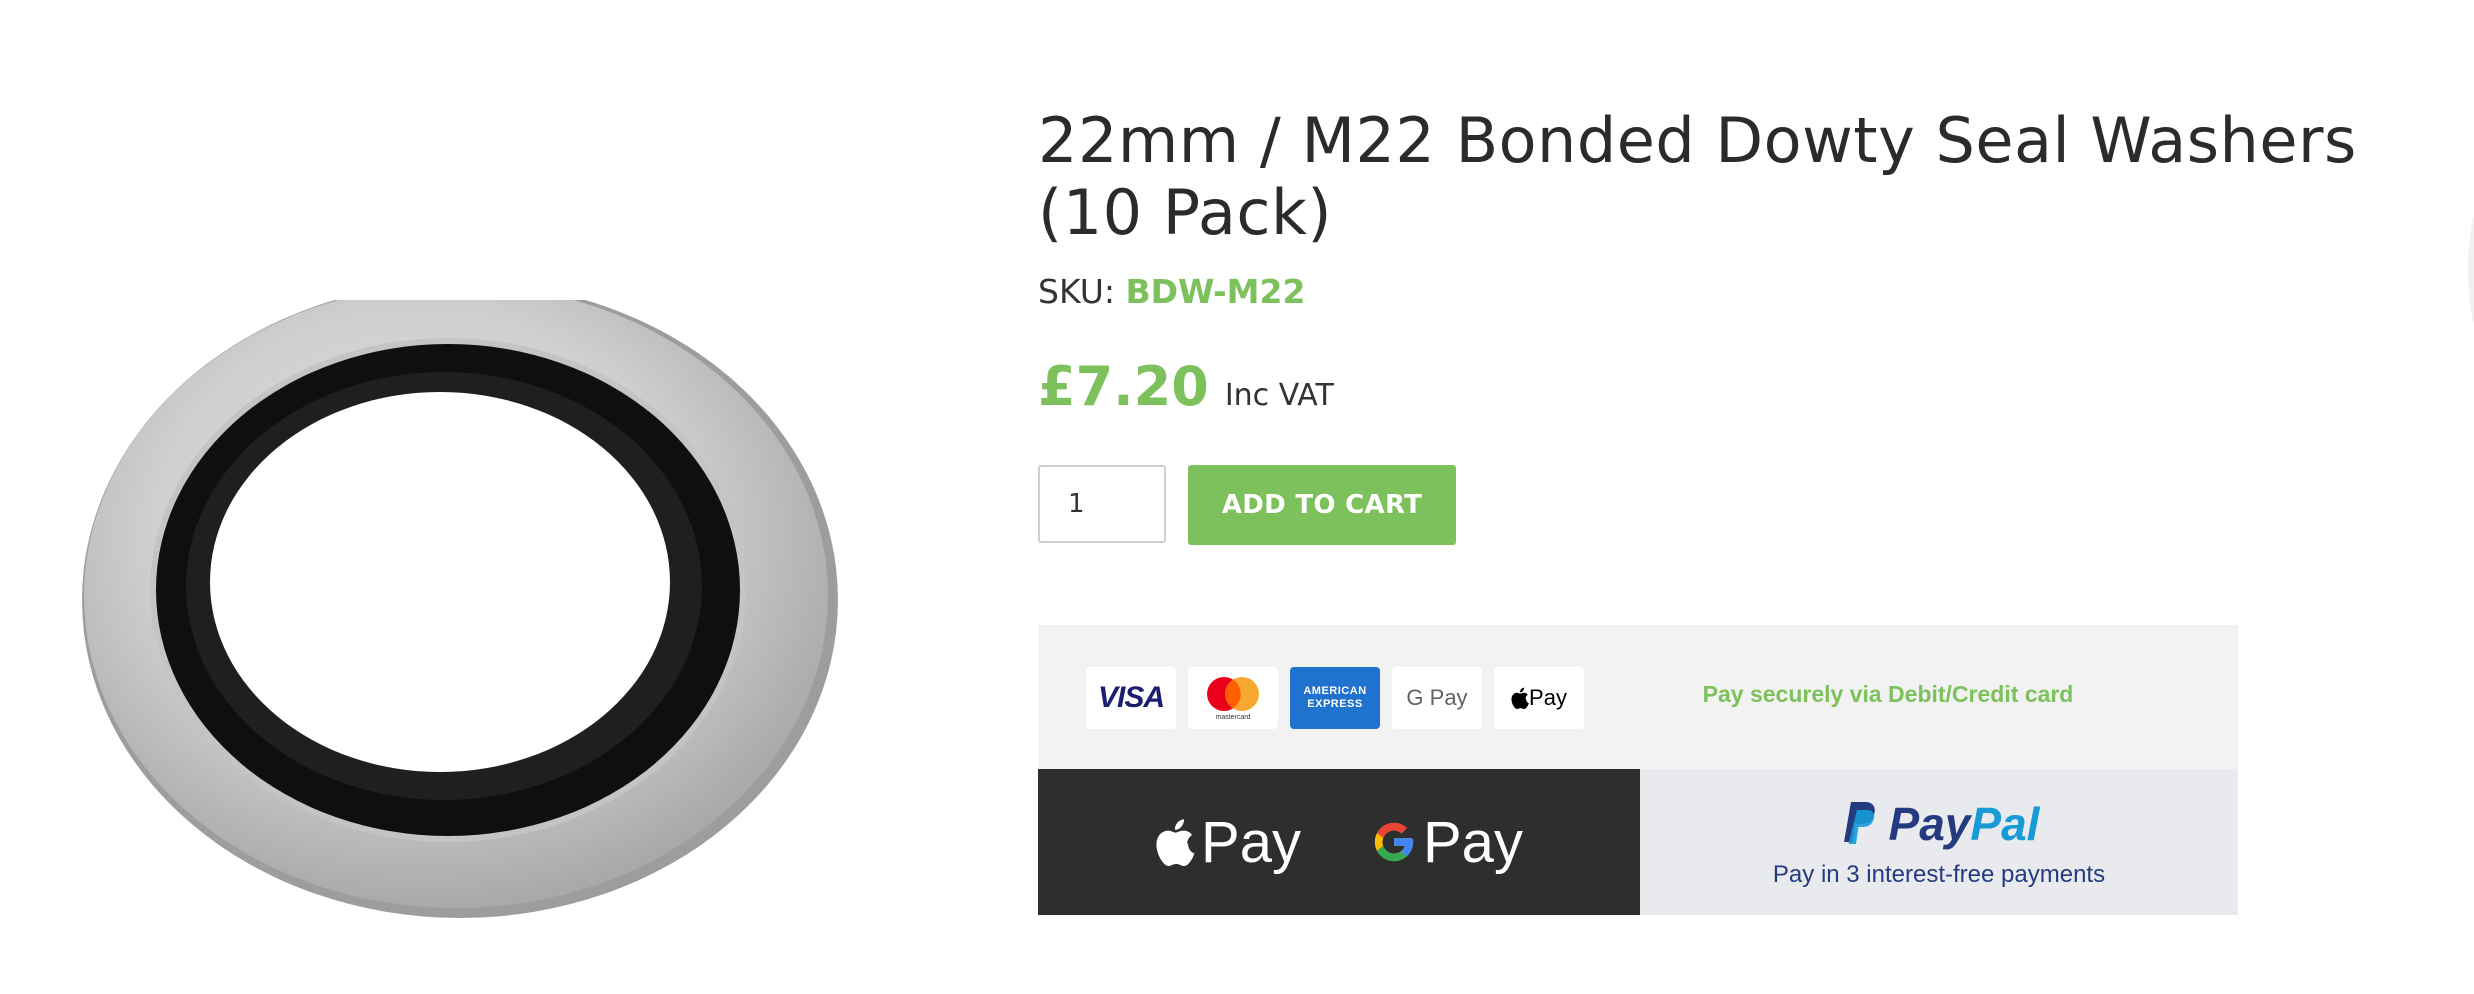  Describe the element at coordinates (2471, 270) in the screenshot. I see `edge-decoration` at that location.